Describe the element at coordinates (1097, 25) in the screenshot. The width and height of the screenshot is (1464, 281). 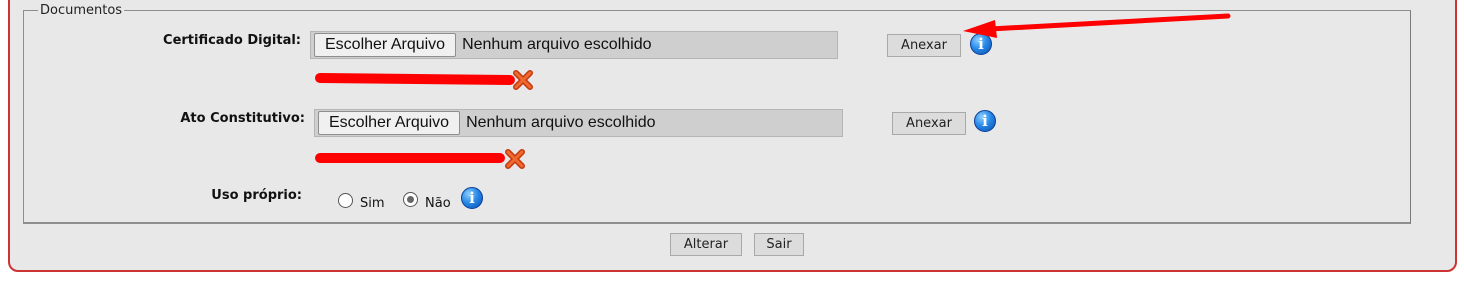
I see `red-arrow-annotation` at that location.